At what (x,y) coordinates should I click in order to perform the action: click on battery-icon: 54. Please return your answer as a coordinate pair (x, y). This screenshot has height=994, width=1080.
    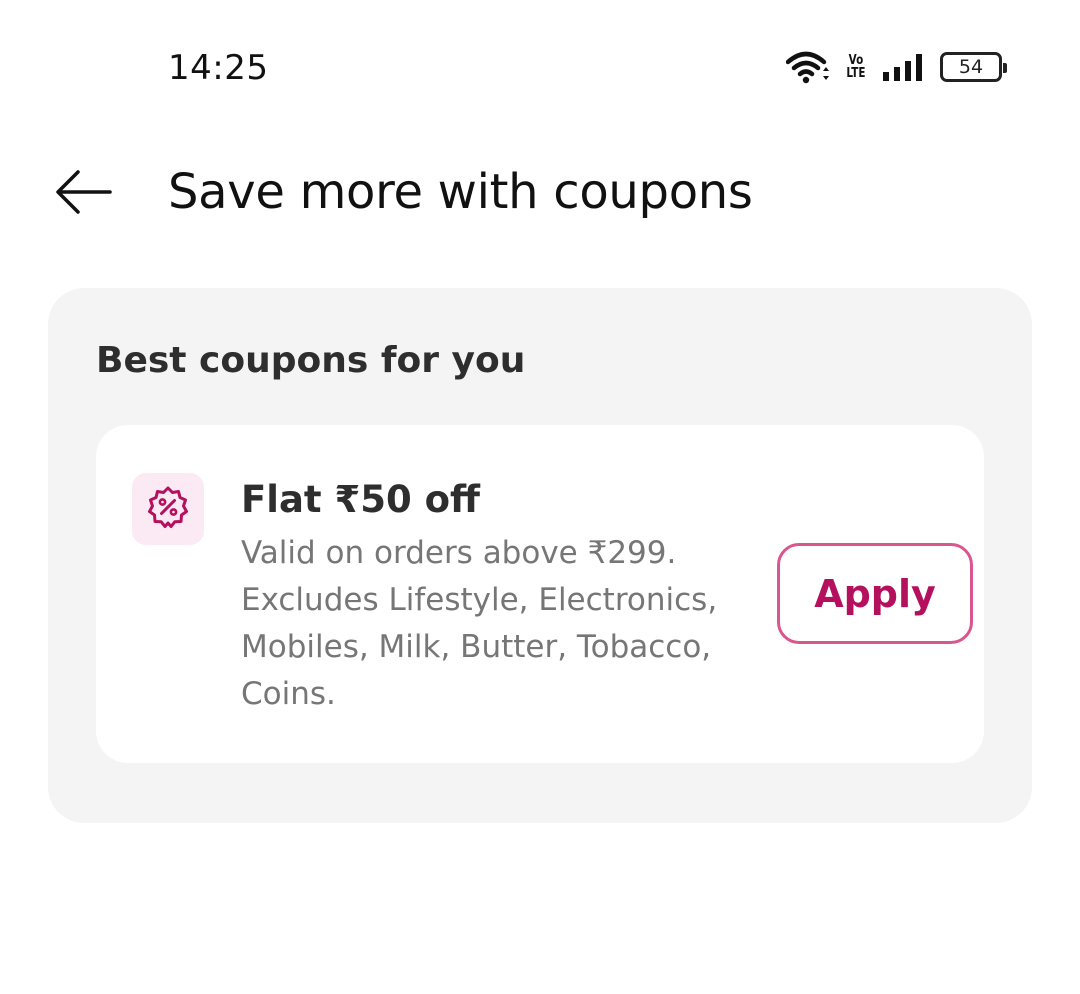
    Looking at the image, I should click on (973, 67).